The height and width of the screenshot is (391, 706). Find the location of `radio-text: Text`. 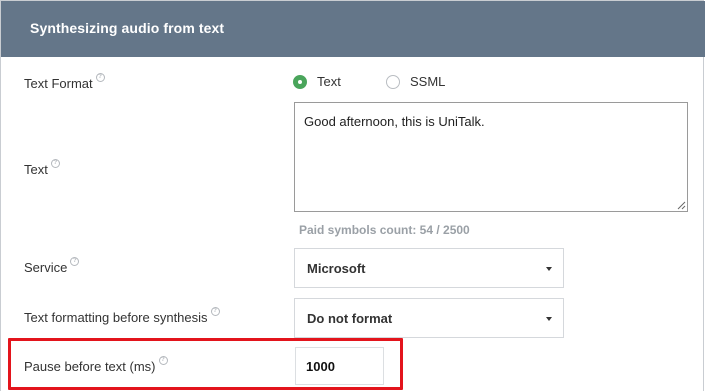

radio-text: Text is located at coordinates (317, 81).